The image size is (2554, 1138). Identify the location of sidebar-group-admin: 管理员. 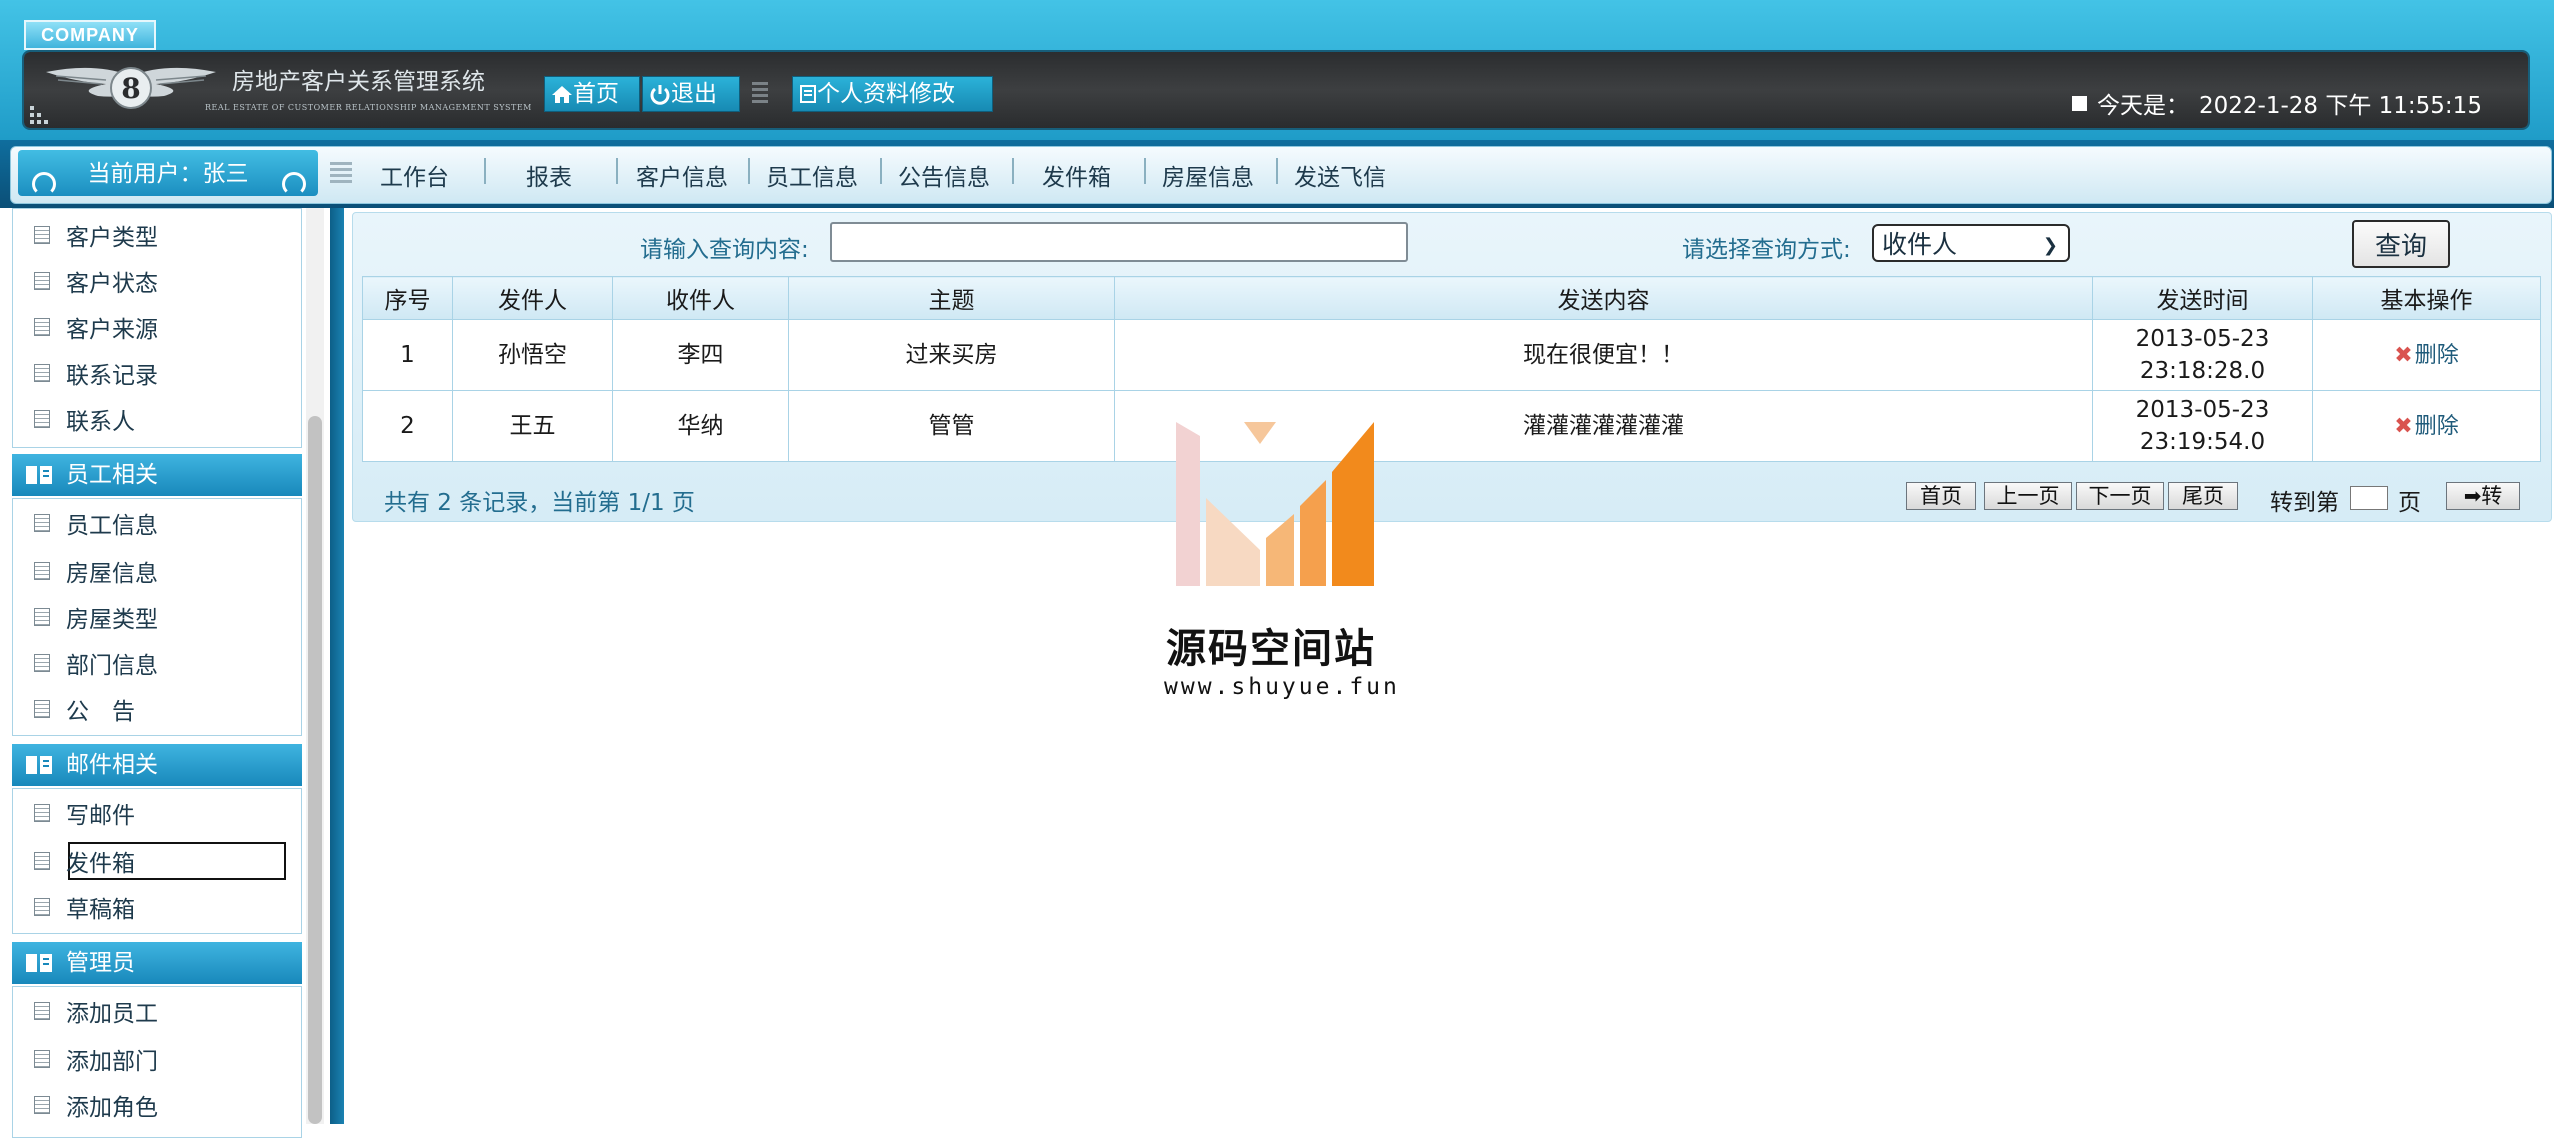
(157, 963).